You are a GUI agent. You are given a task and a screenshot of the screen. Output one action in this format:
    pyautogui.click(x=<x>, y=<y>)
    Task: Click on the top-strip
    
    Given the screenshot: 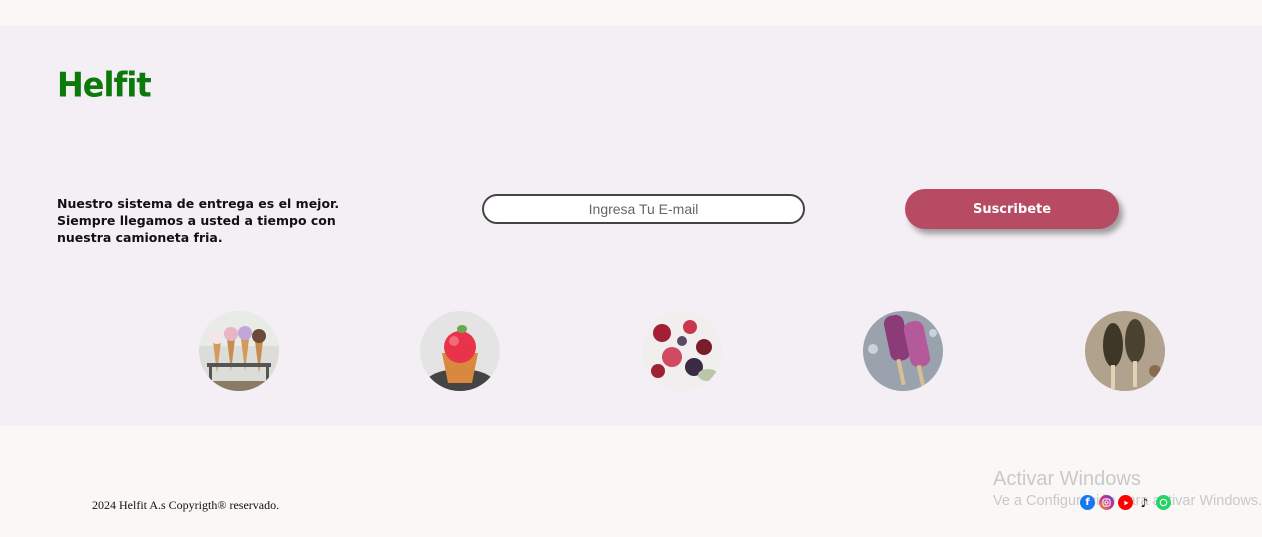 What is the action you would take?
    pyautogui.click(x=631, y=13)
    